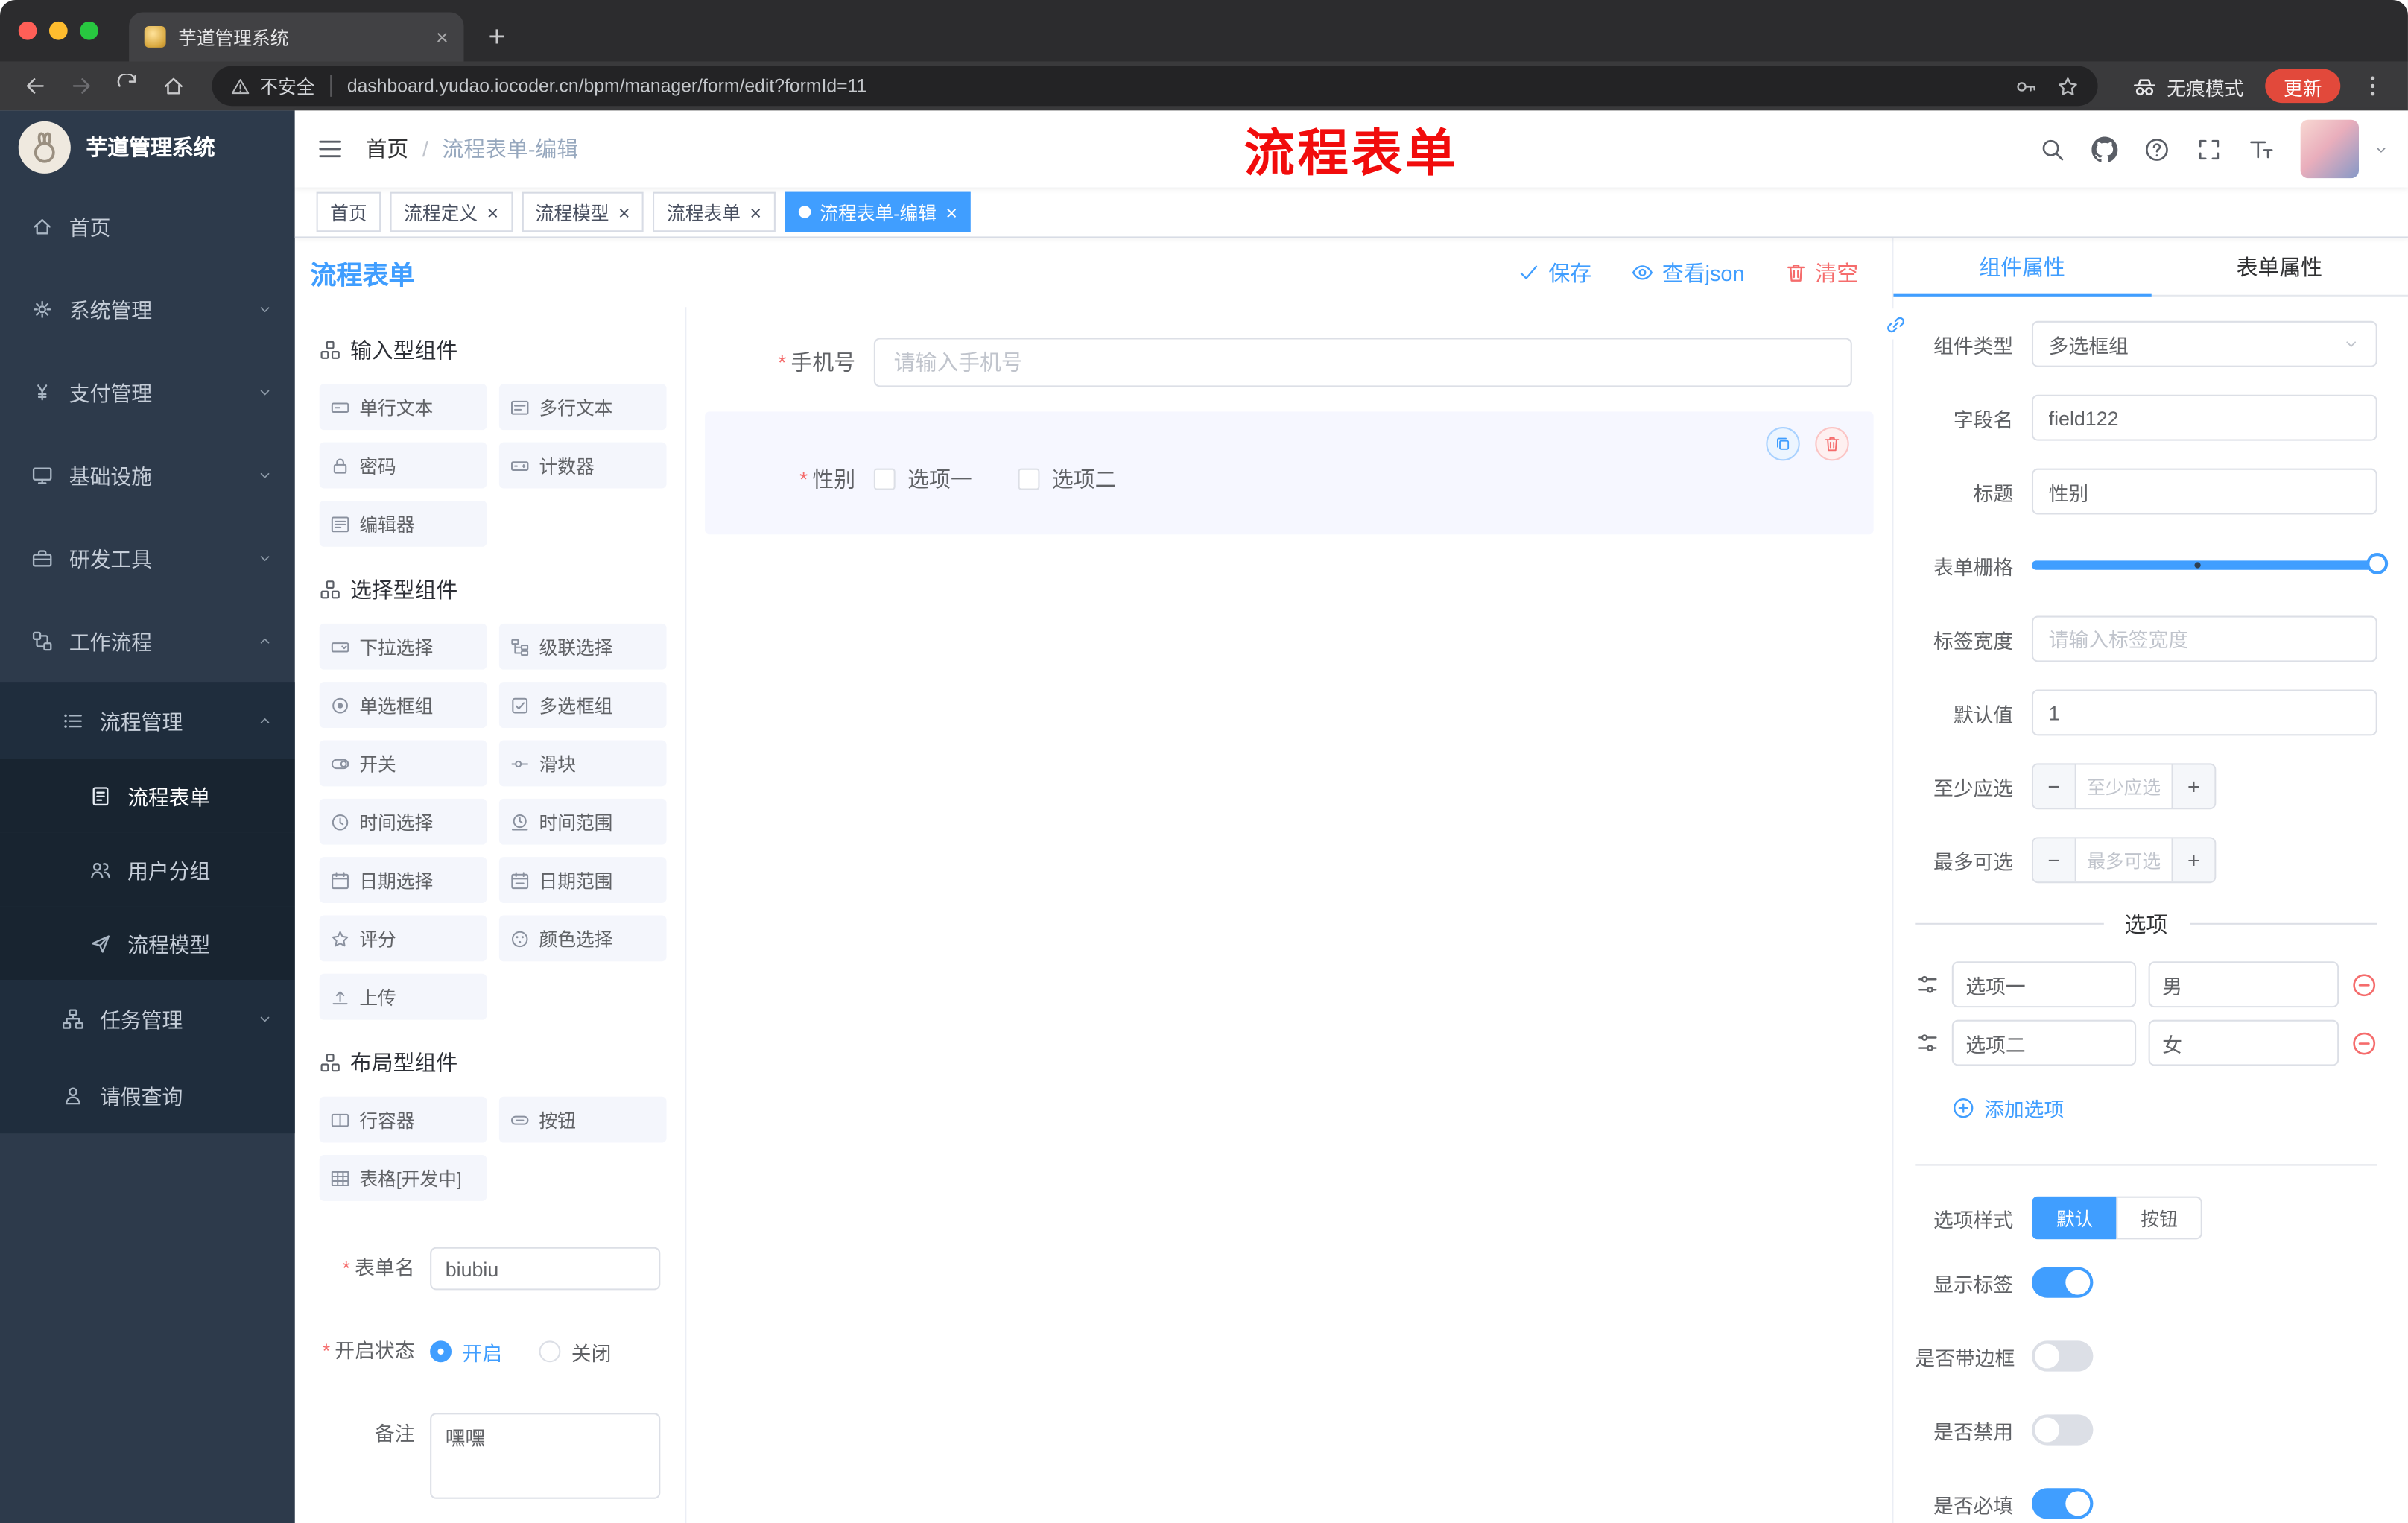 The width and height of the screenshot is (2408, 1523). I want to click on save-button: 保存, so click(1554, 273).